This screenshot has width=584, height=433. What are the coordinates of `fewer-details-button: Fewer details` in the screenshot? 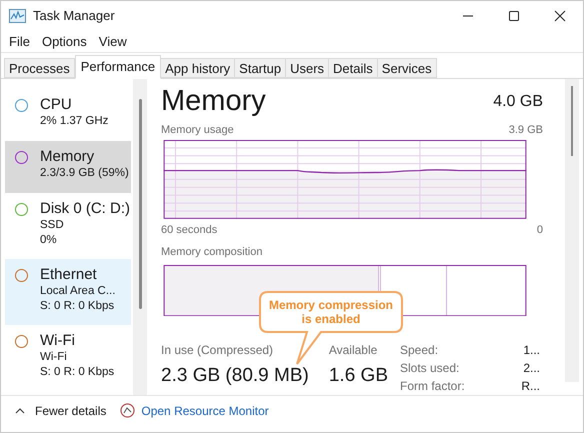 It's located at (70, 411).